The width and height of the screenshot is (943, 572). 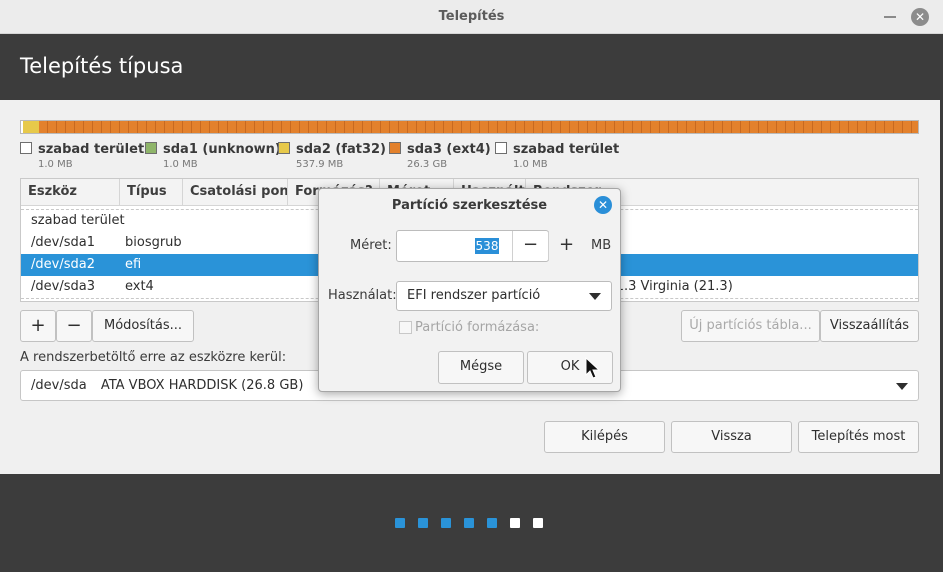 I want to click on disk-segment-free, so click(x=22, y=127).